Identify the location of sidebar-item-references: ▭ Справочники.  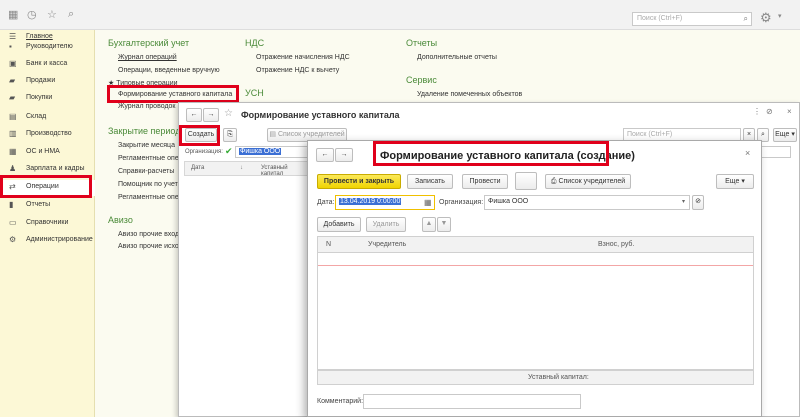
(47, 224).